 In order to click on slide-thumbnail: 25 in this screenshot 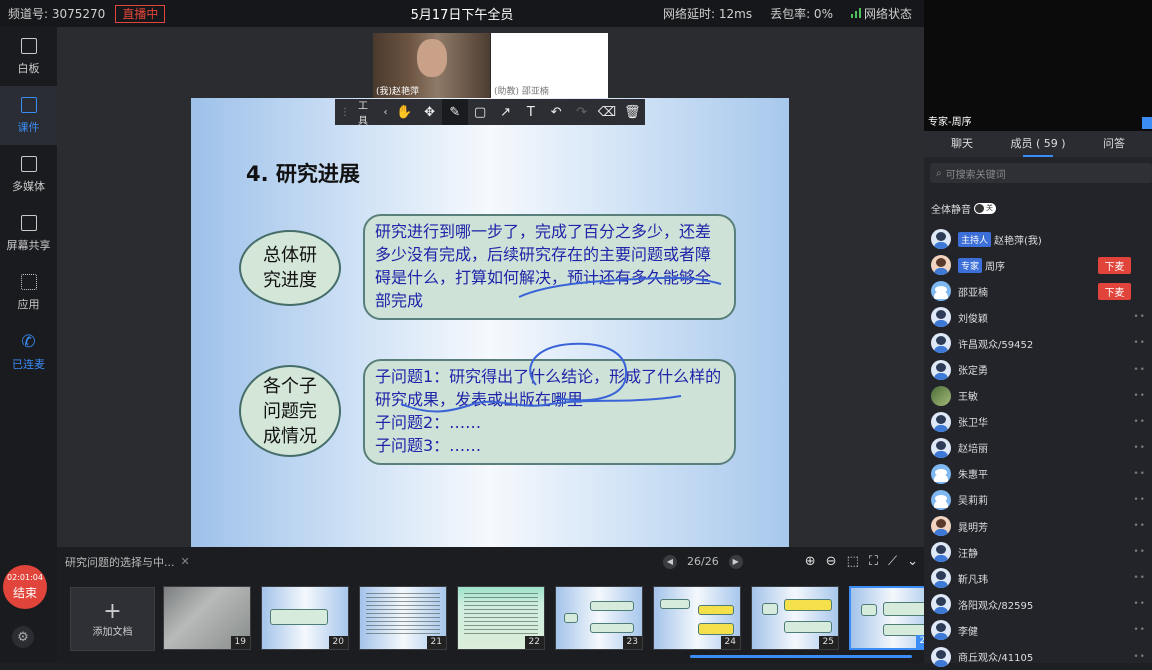, I will do `click(795, 618)`.